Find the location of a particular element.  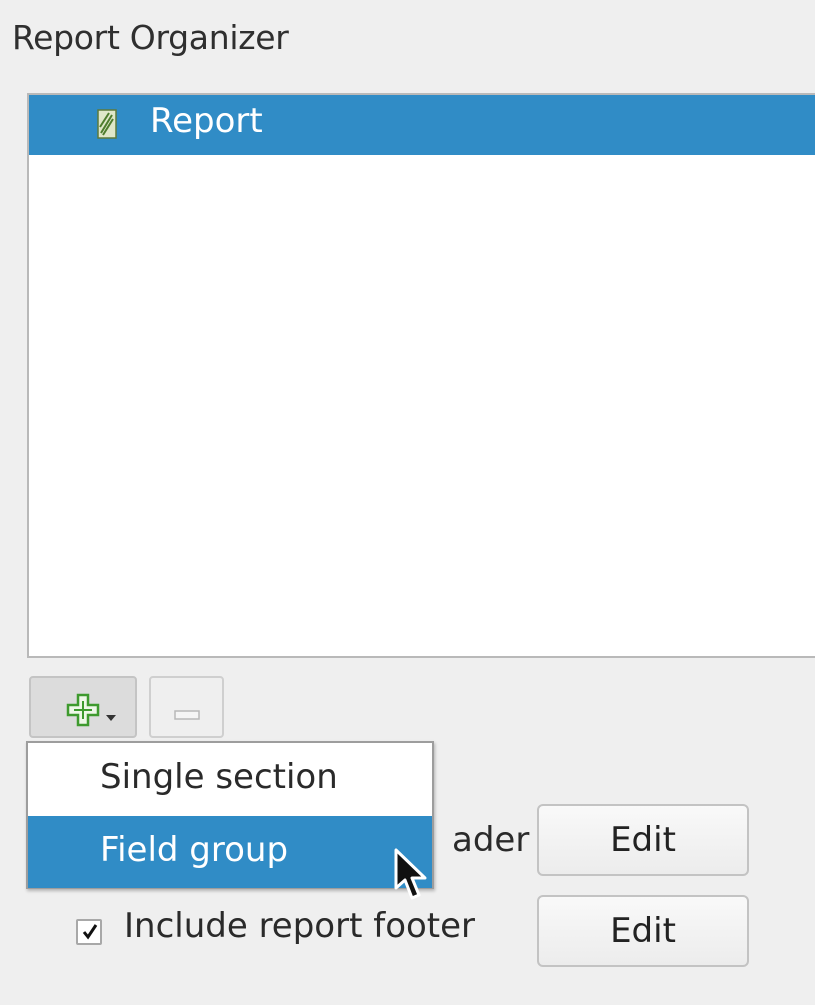

panel-title: Report Organizer is located at coordinates (150, 37).